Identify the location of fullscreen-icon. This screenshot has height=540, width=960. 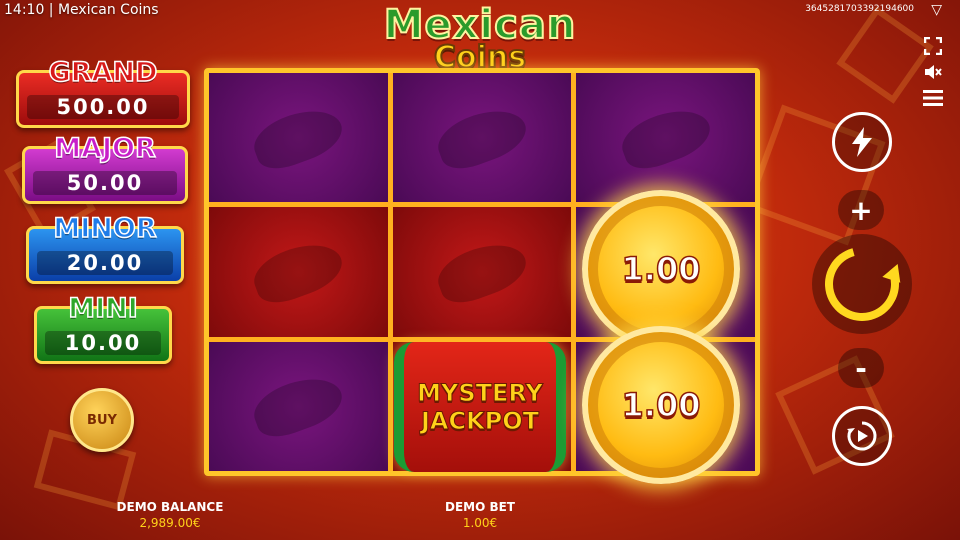
(933, 46).